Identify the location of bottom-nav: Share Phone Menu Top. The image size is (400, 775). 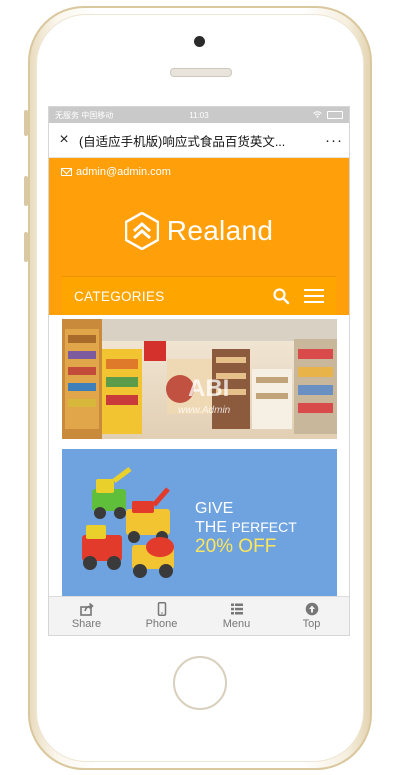
(199, 615).